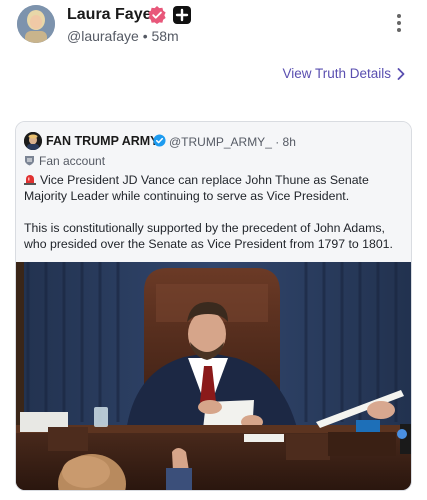 This screenshot has width=427, height=500. Describe the element at coordinates (36, 24) in the screenshot. I see `author-avatar` at that location.